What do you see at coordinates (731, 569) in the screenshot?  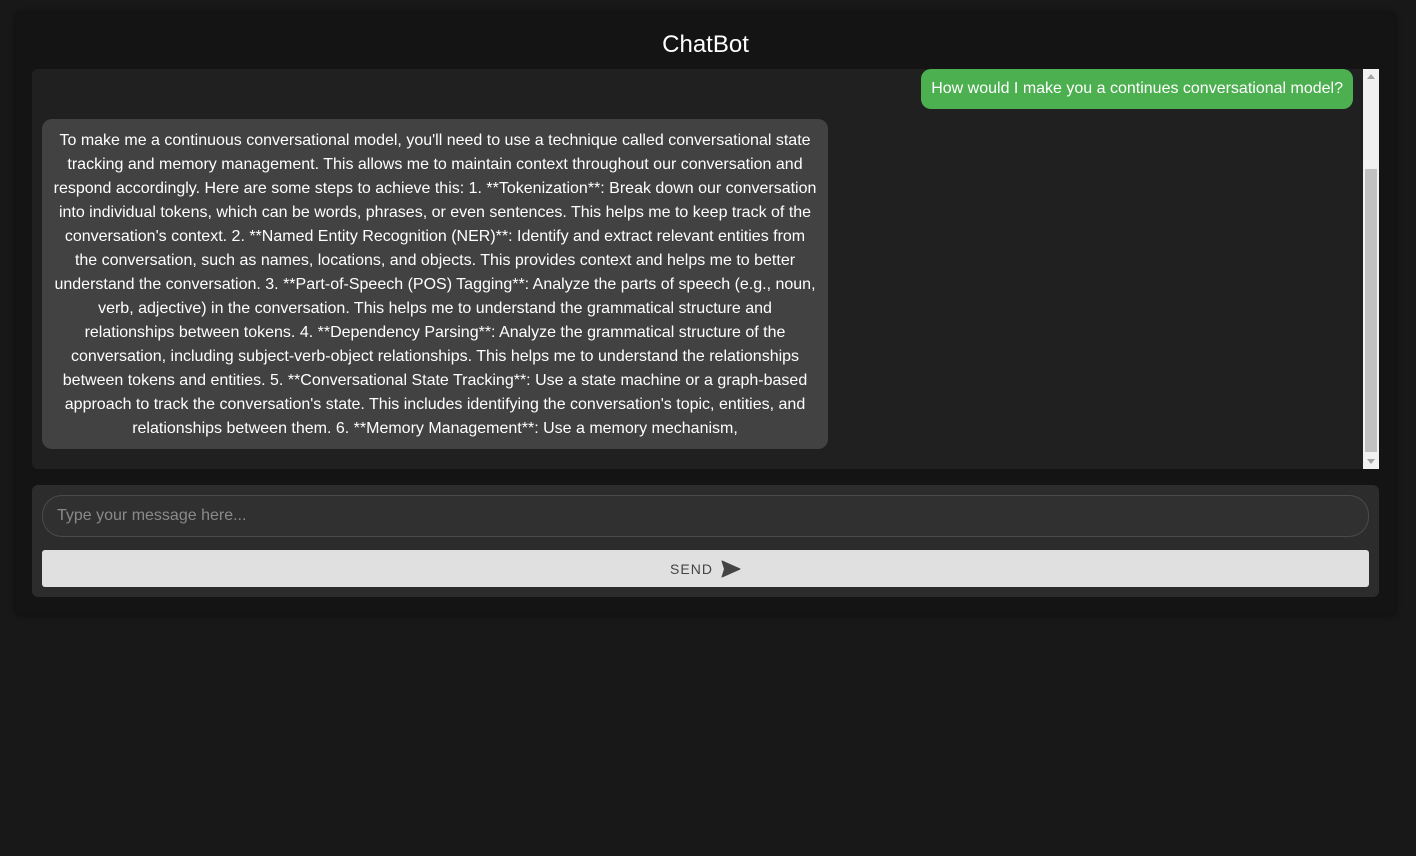 I see `send-icon` at bounding box center [731, 569].